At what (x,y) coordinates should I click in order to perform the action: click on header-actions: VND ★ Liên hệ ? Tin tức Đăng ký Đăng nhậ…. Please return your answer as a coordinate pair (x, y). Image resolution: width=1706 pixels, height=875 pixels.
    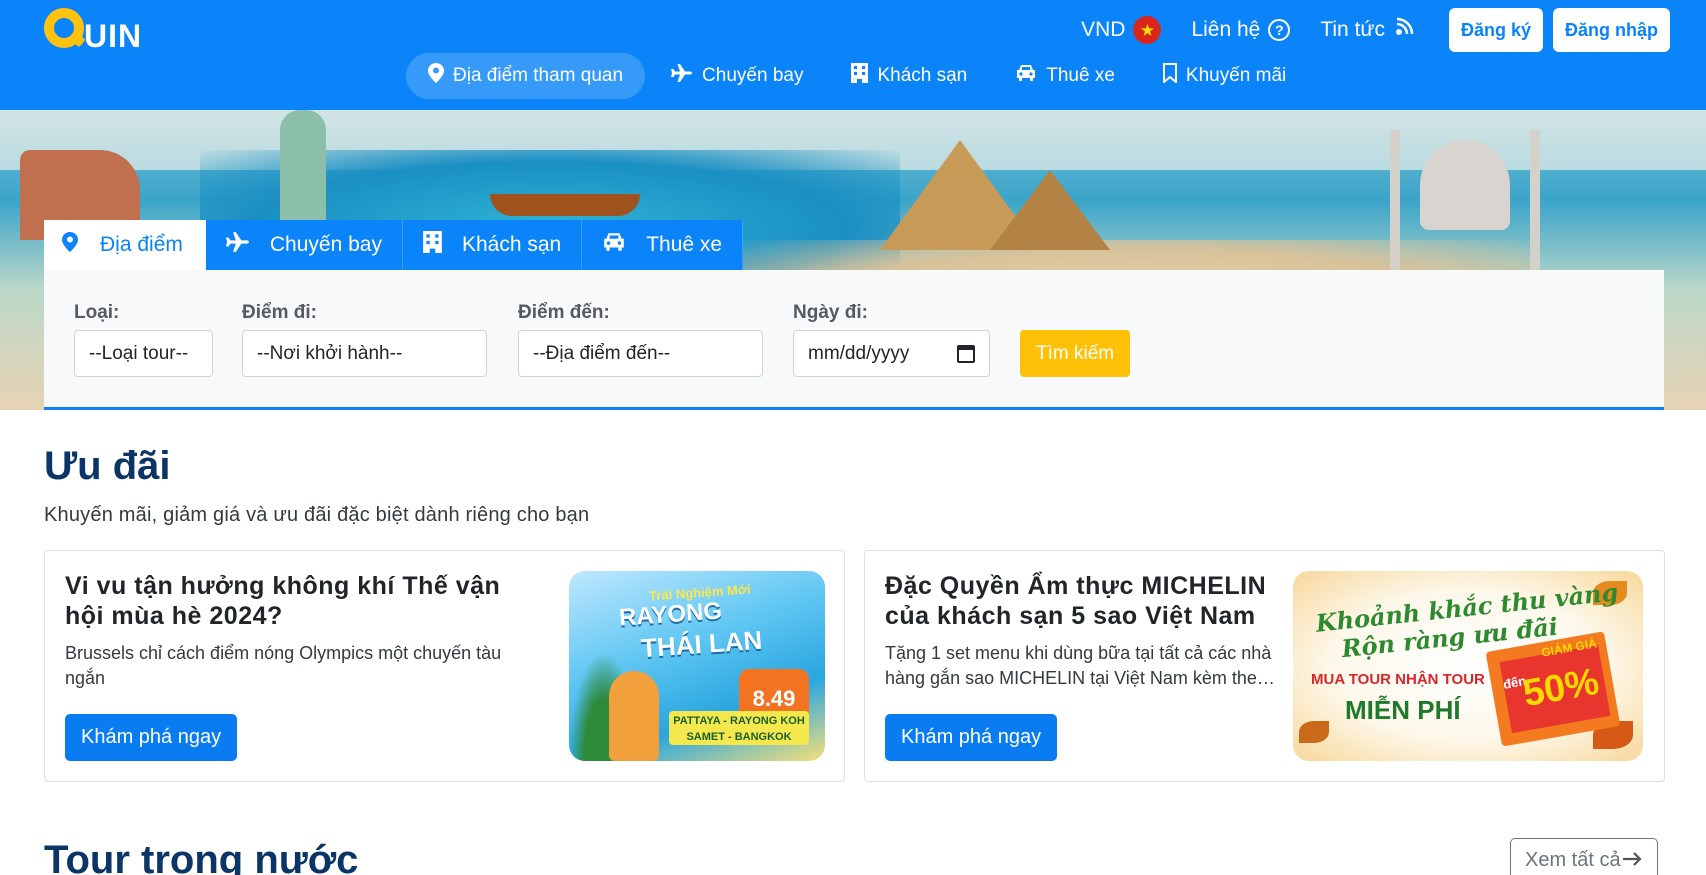
    Looking at the image, I should click on (1375, 30).